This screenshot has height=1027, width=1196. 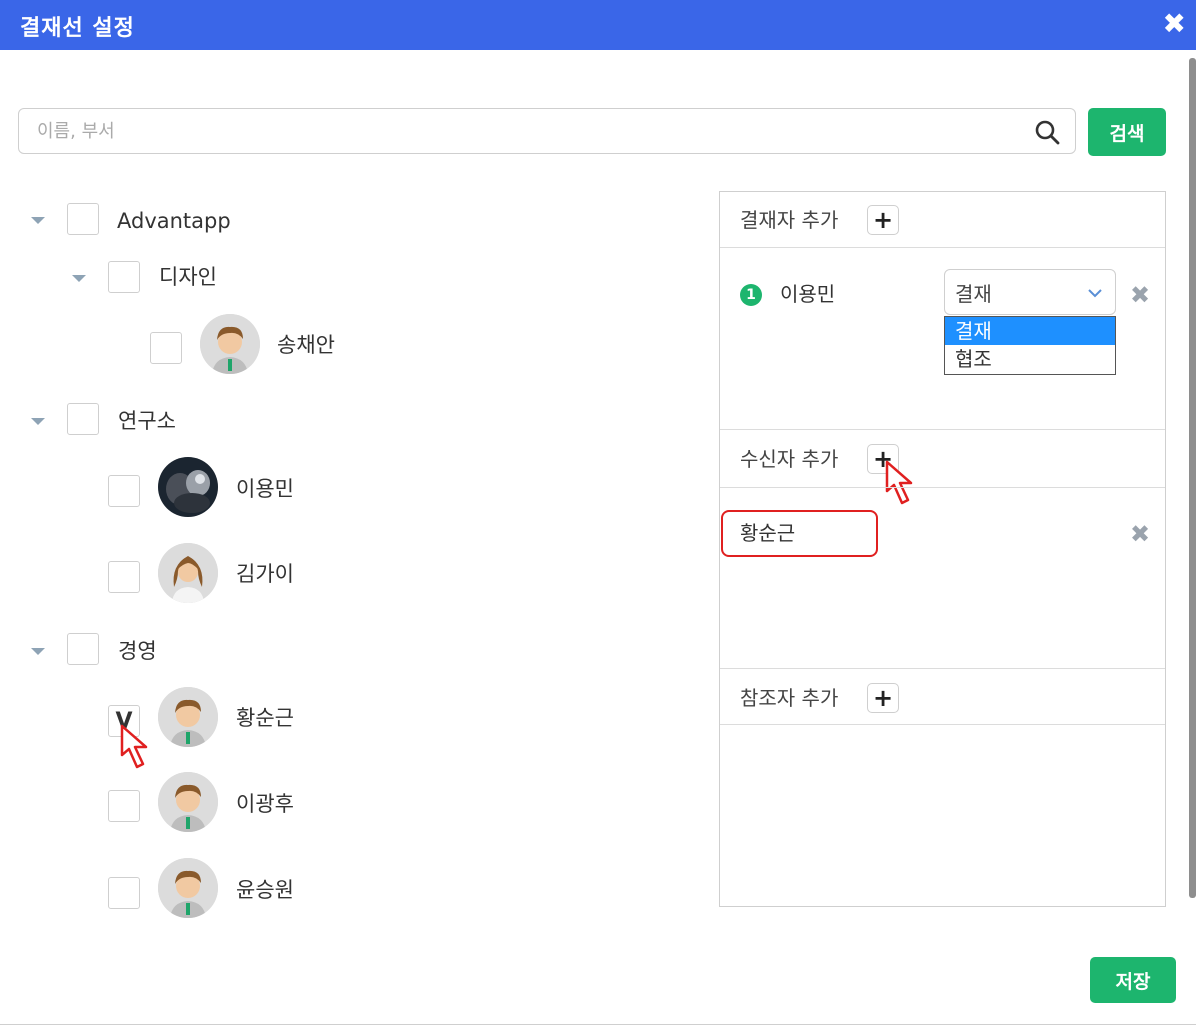 What do you see at coordinates (883, 698) in the screenshot?
I see `add-reference-button: +` at bounding box center [883, 698].